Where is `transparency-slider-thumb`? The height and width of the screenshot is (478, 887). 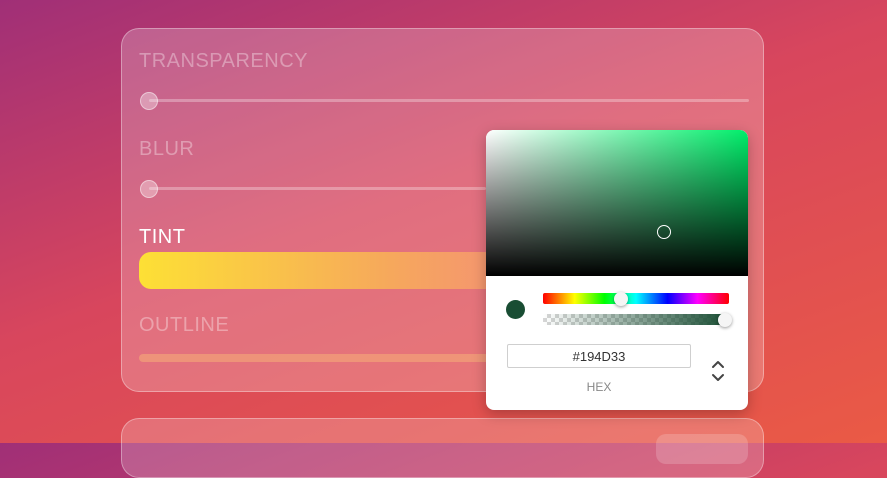 transparency-slider-thumb is located at coordinates (149, 101).